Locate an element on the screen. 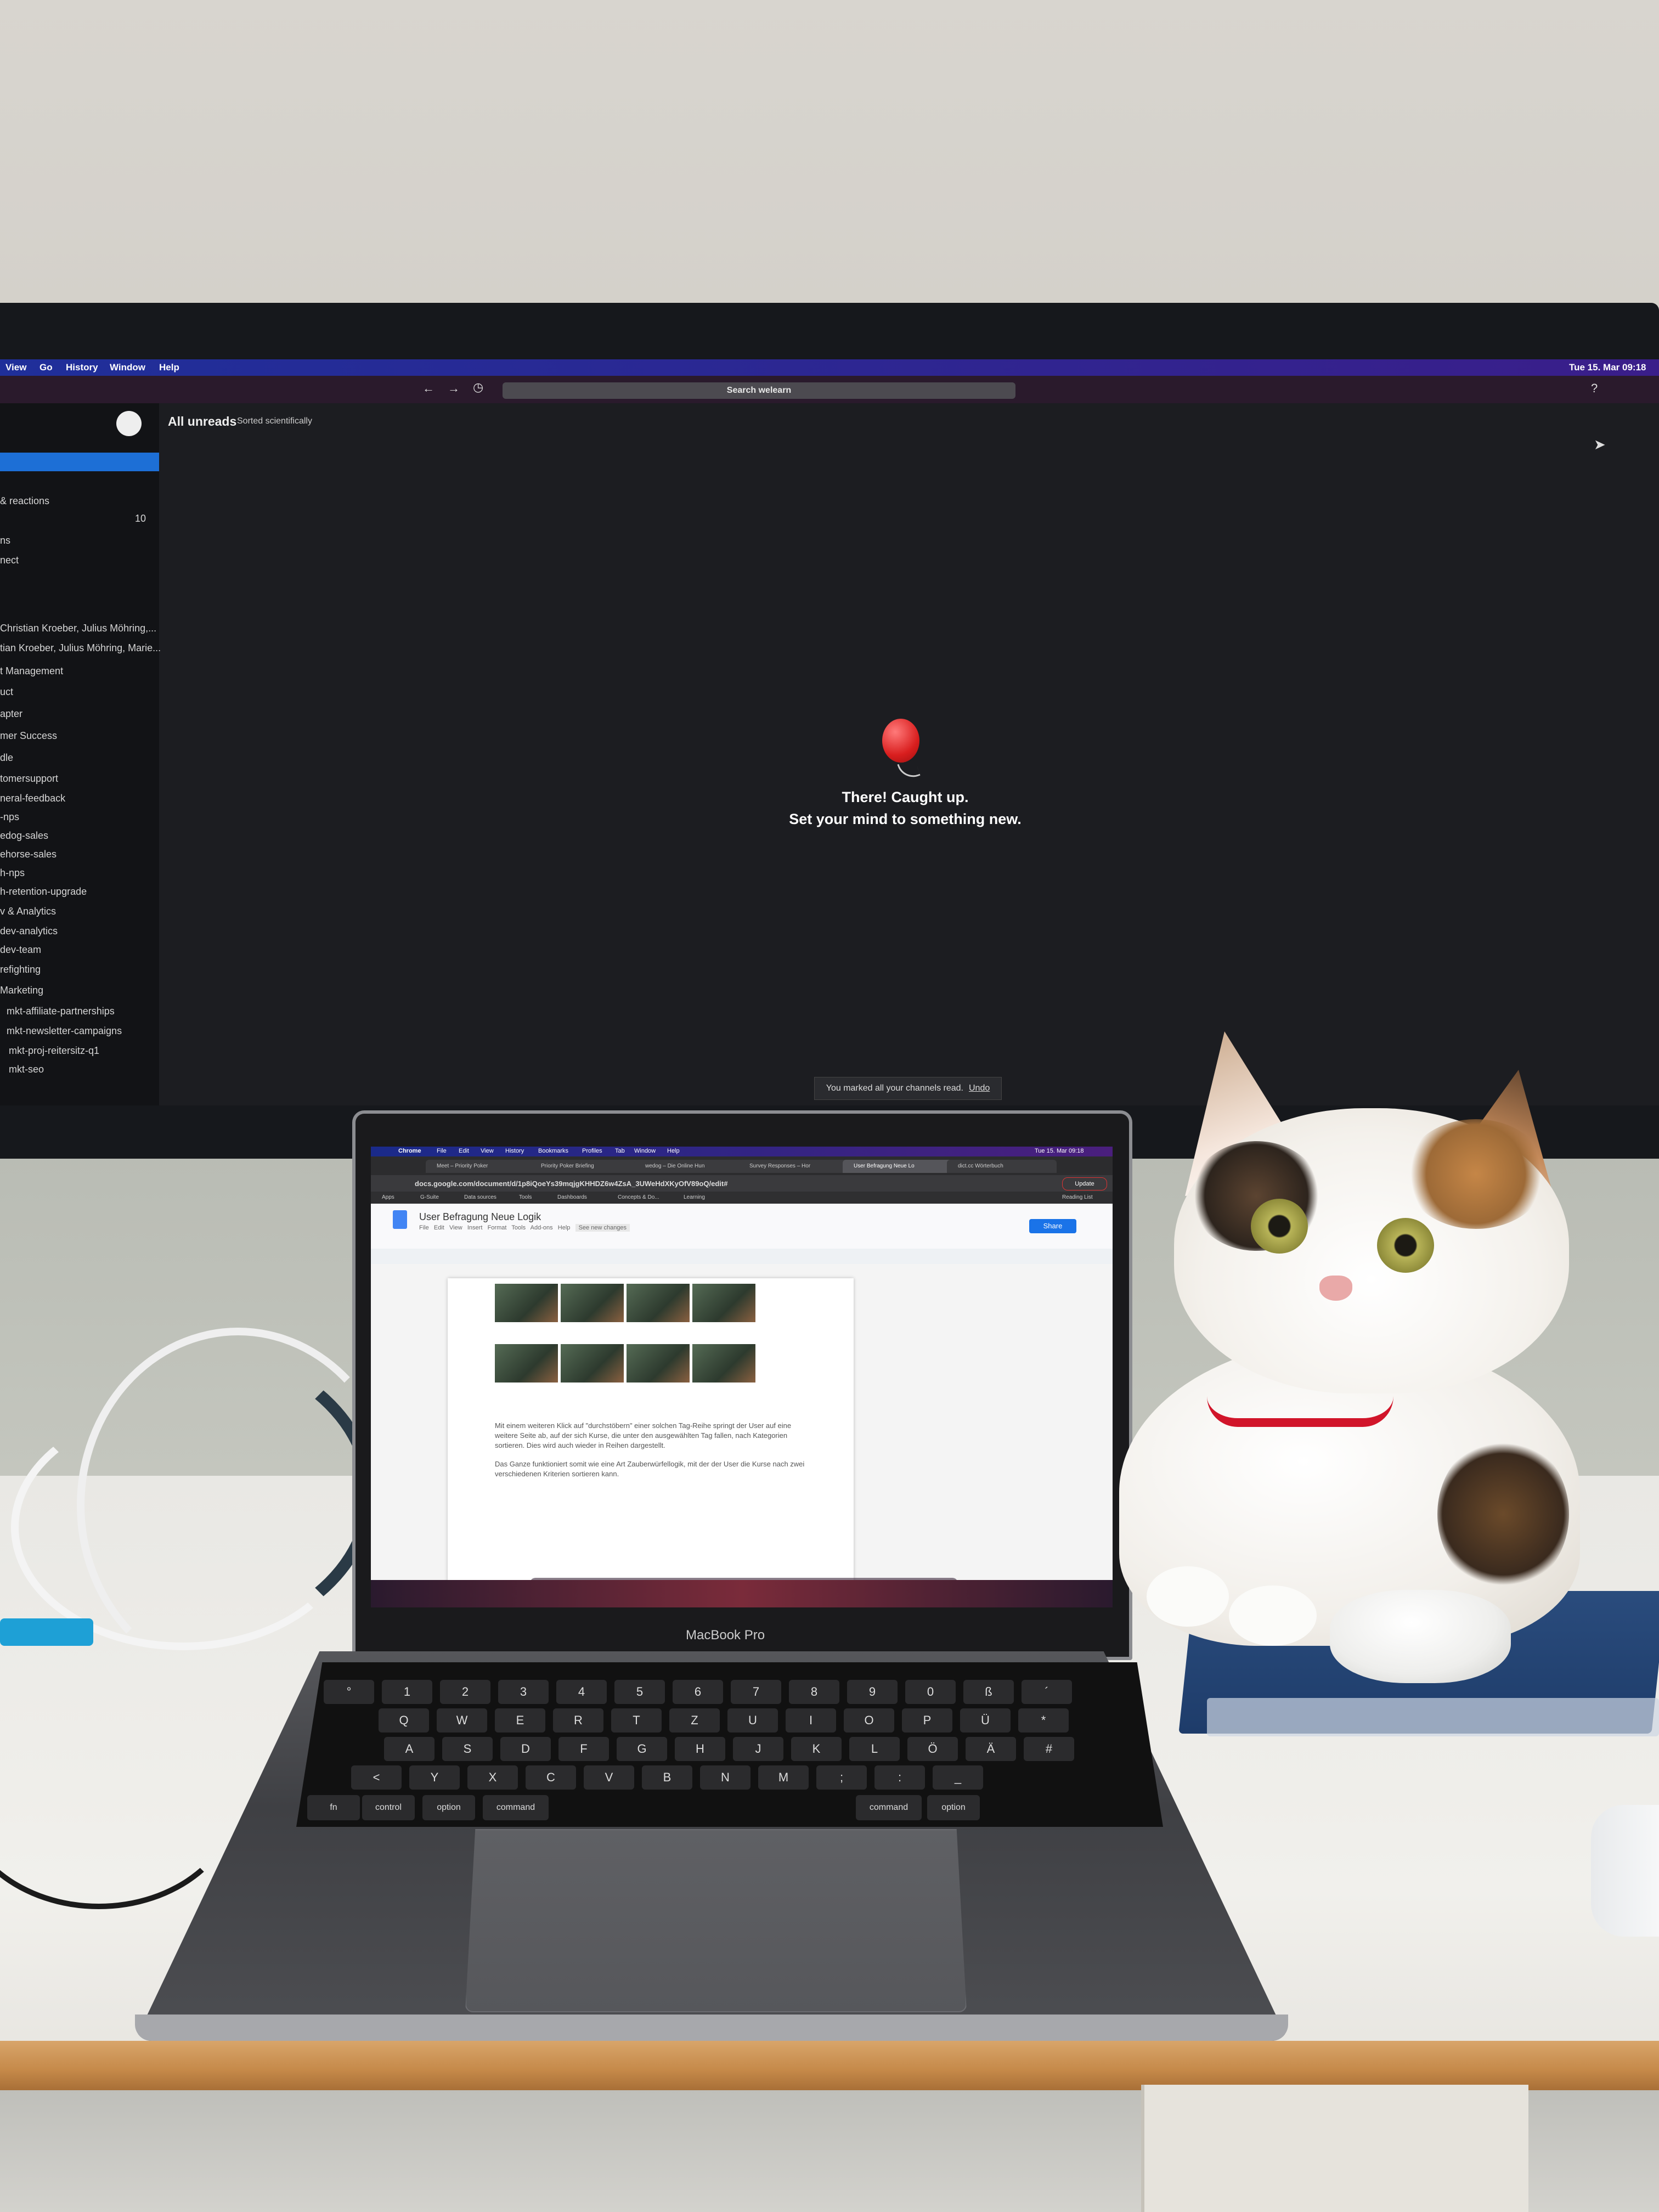  sidebar-item: t Management is located at coordinates (32, 671).